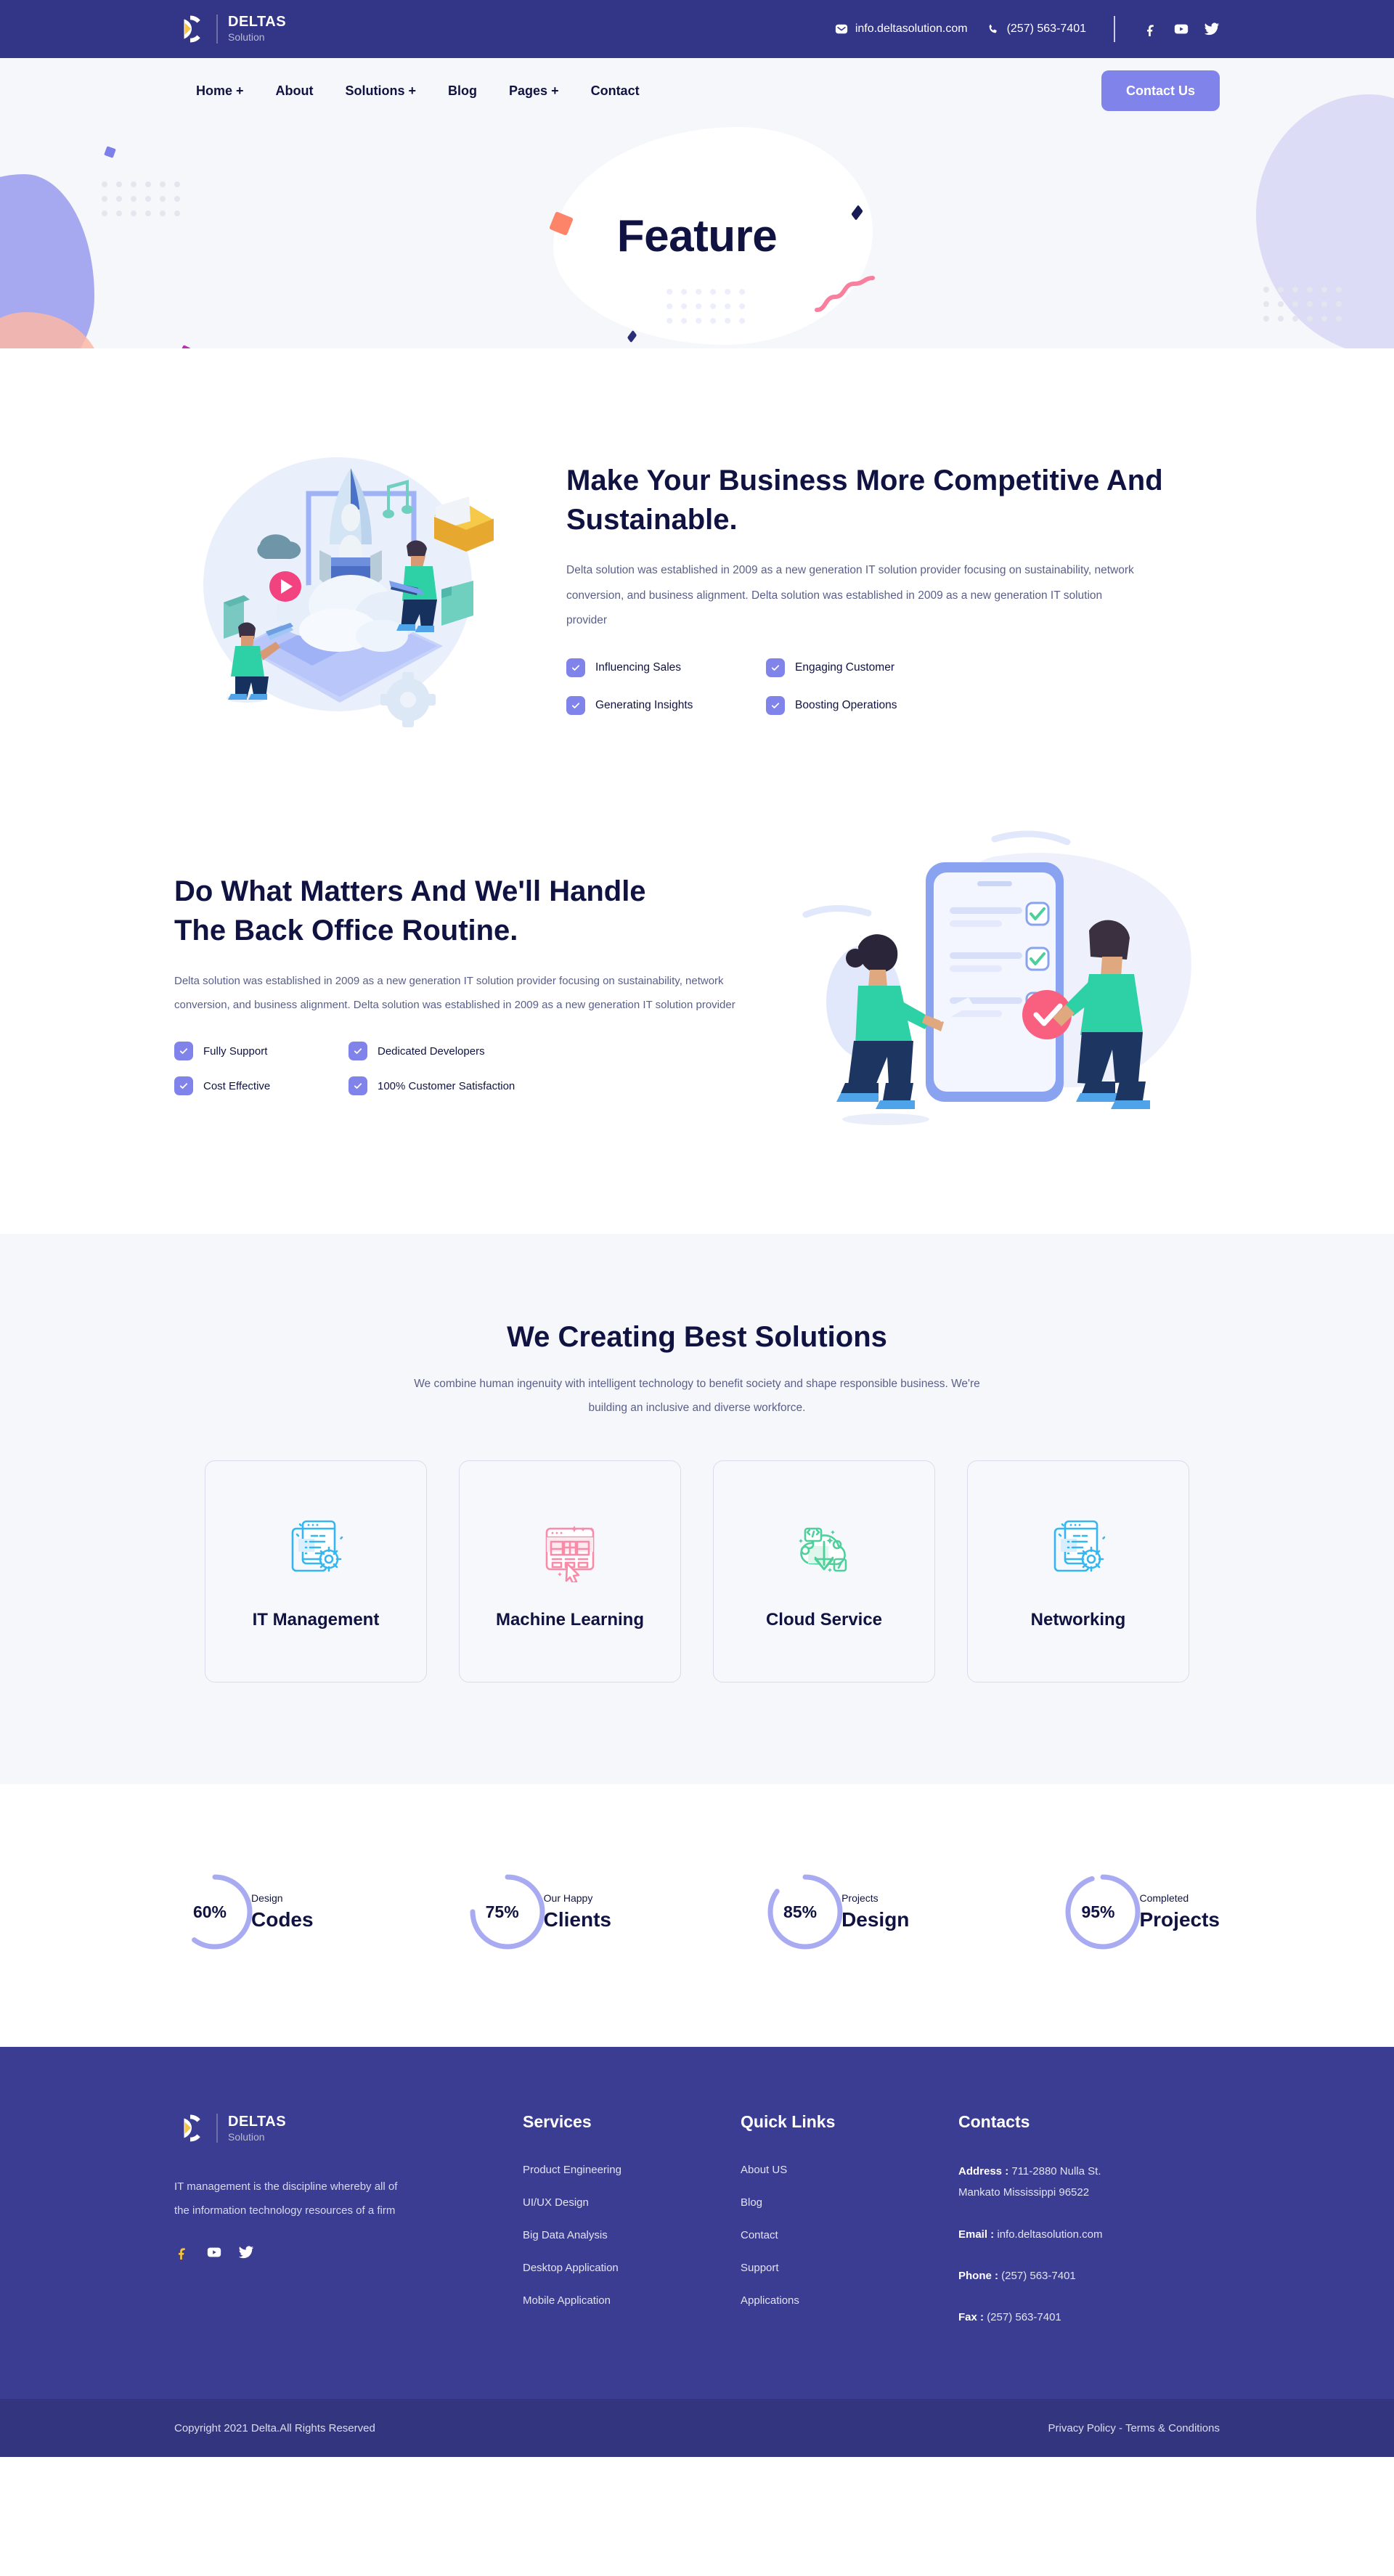 This screenshot has width=1394, height=2576. Describe the element at coordinates (215, 1912) in the screenshot. I see `progress-ring: 60%` at that location.